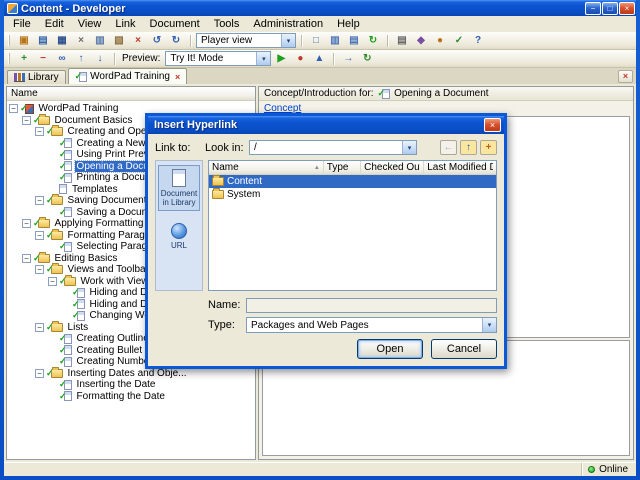 The image size is (640, 480). Describe the element at coordinates (464, 349) in the screenshot. I see `cancel-button: Cancel` at that location.